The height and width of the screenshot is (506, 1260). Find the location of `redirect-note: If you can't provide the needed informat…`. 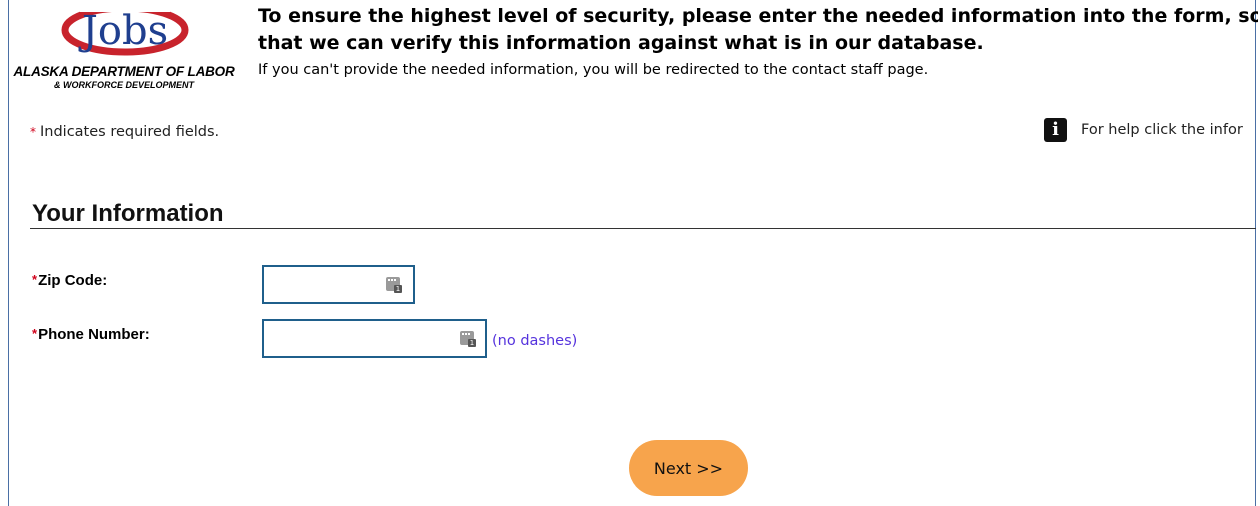

redirect-note: If you can't provide the needed informat… is located at coordinates (593, 70).